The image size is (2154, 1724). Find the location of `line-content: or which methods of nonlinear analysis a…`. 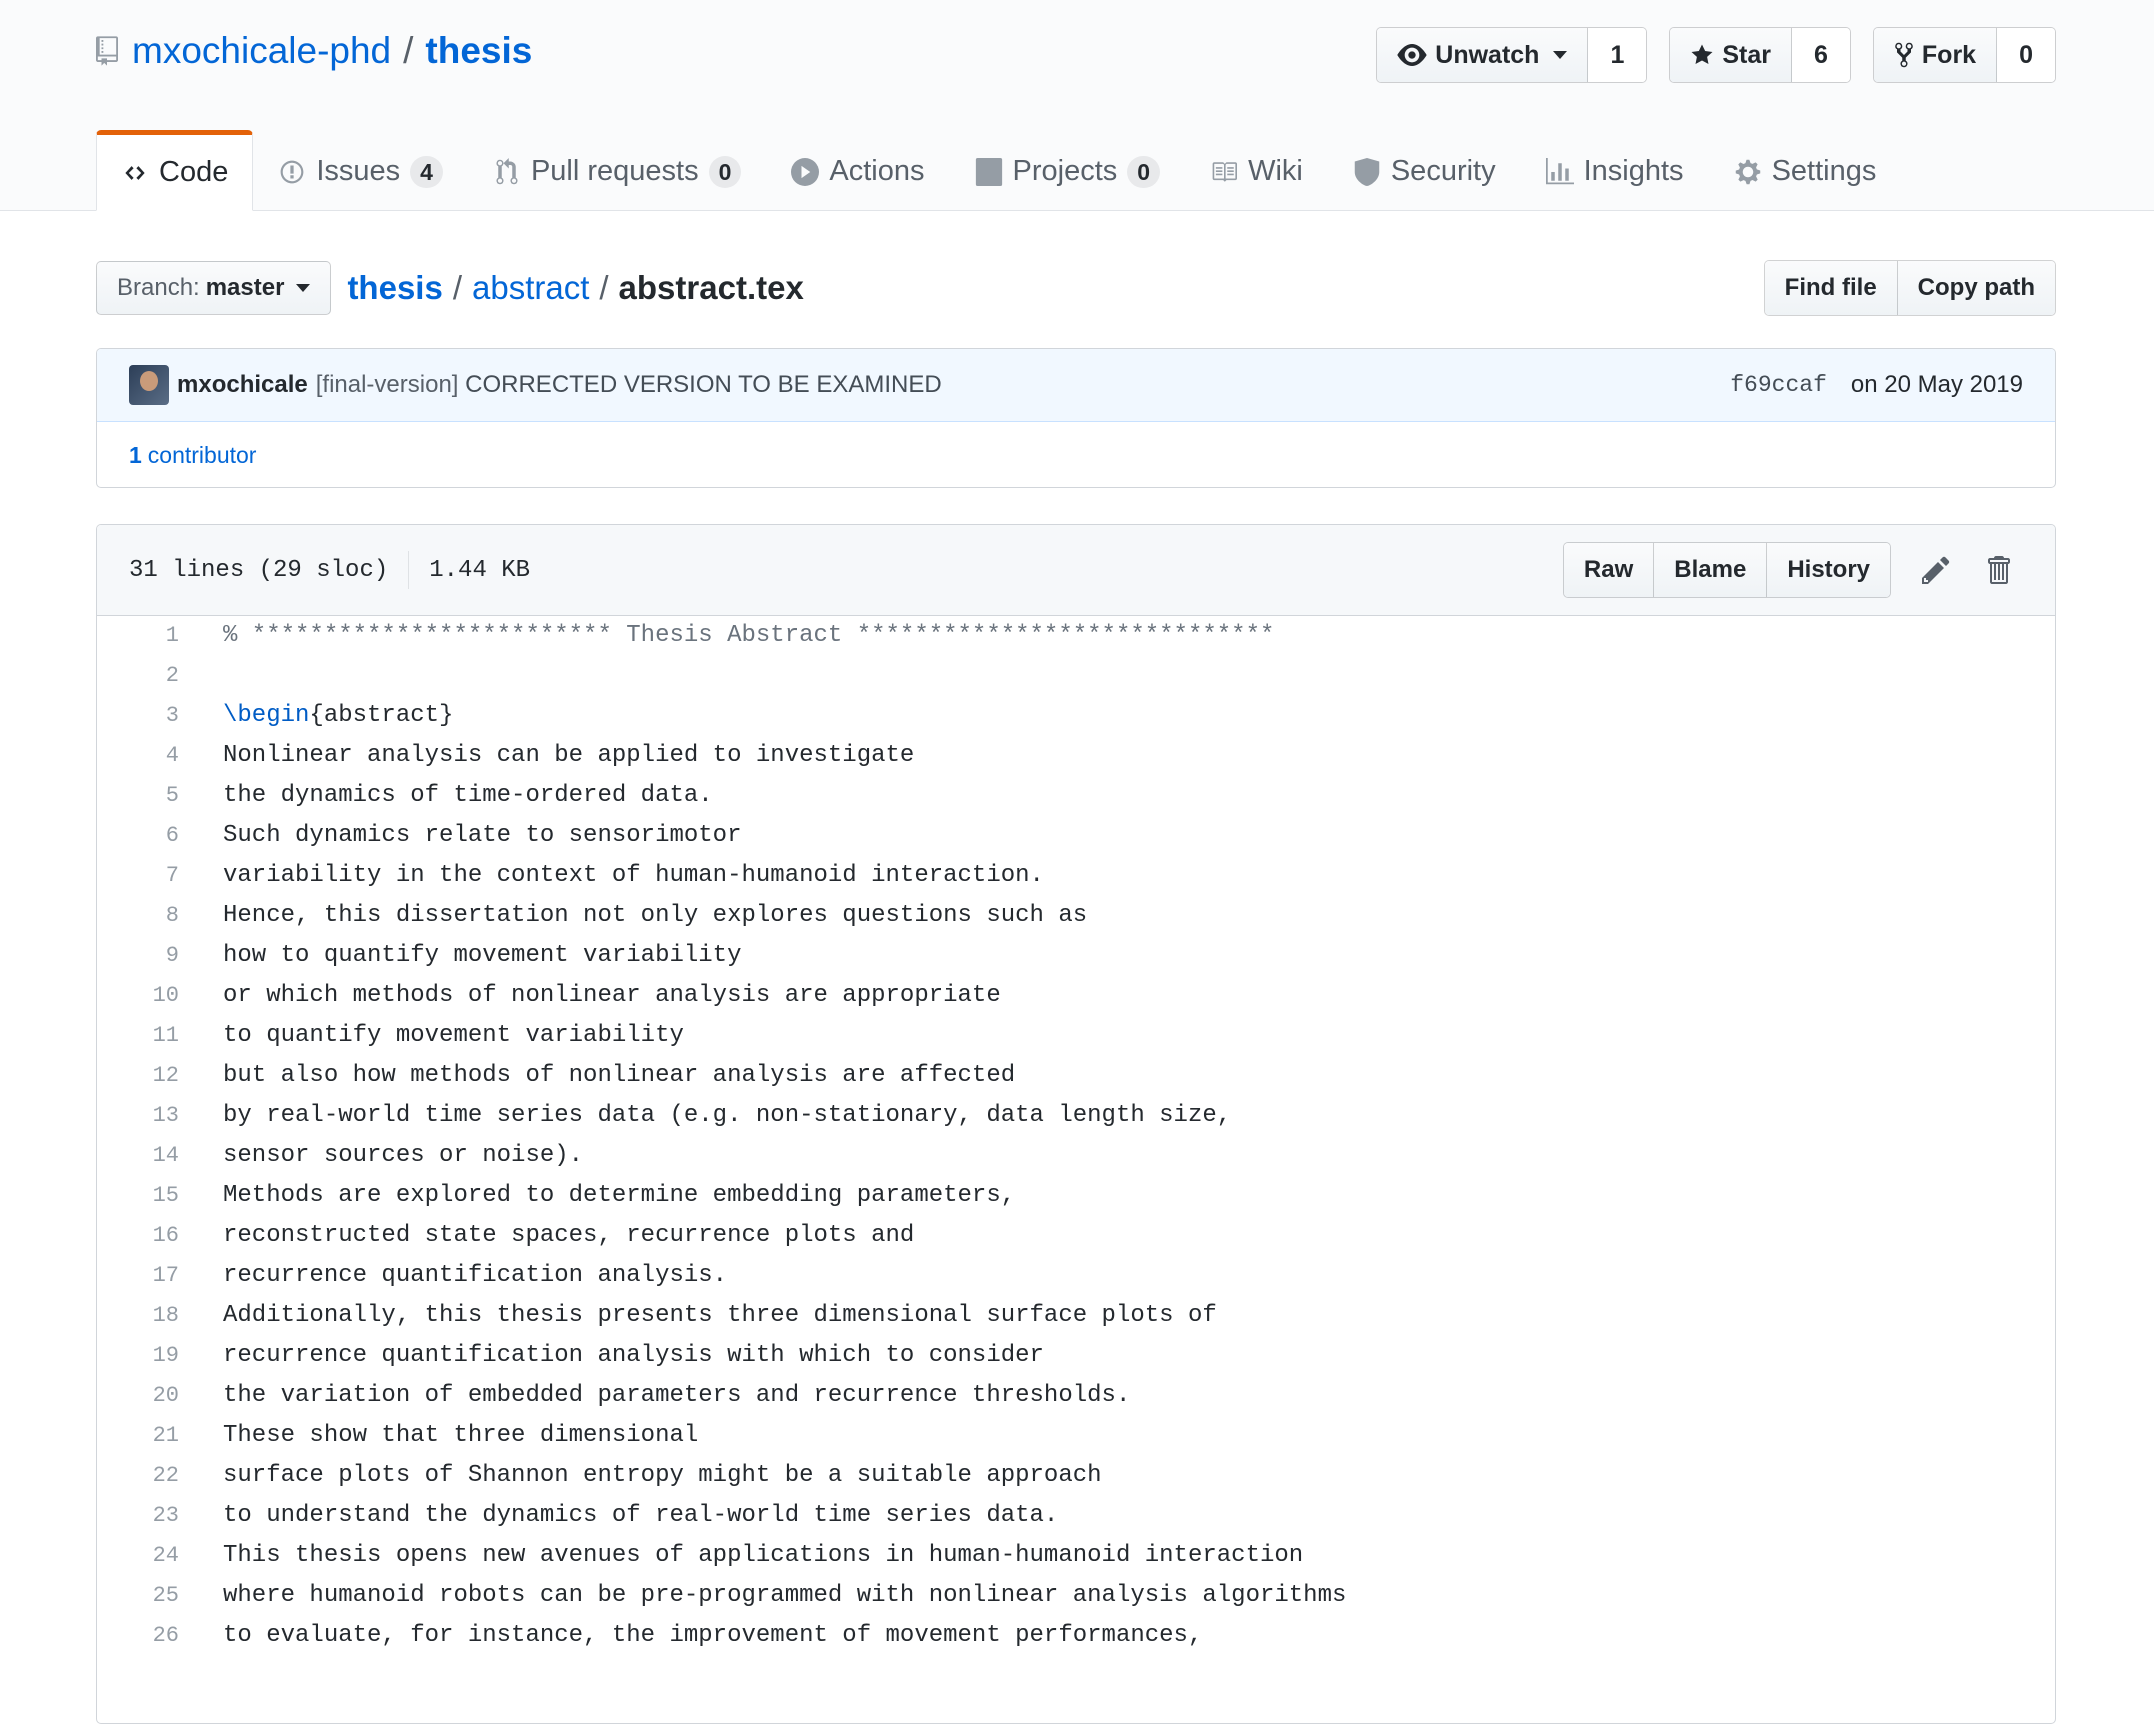

line-content: or which methods of nonlinear analysis a… is located at coordinates (612, 995).